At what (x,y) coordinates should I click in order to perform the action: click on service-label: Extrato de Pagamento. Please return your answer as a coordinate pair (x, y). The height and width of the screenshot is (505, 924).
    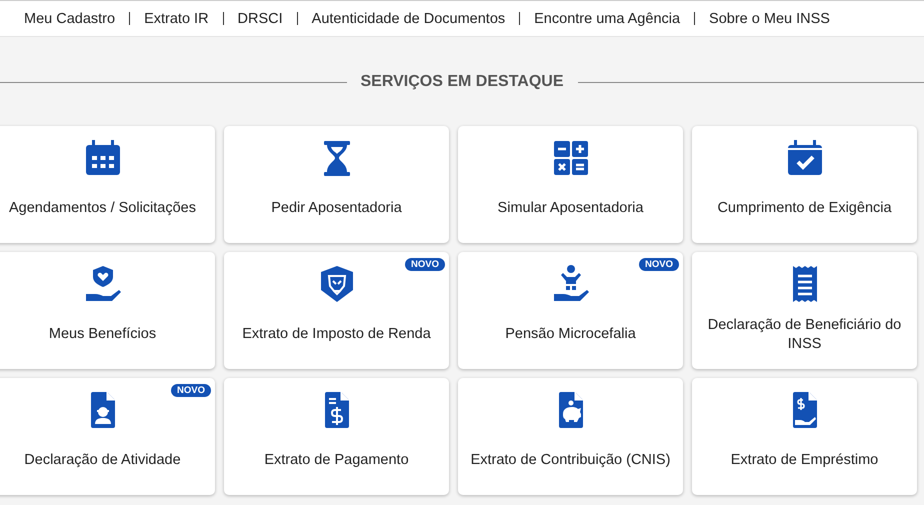
    Looking at the image, I should click on (336, 460).